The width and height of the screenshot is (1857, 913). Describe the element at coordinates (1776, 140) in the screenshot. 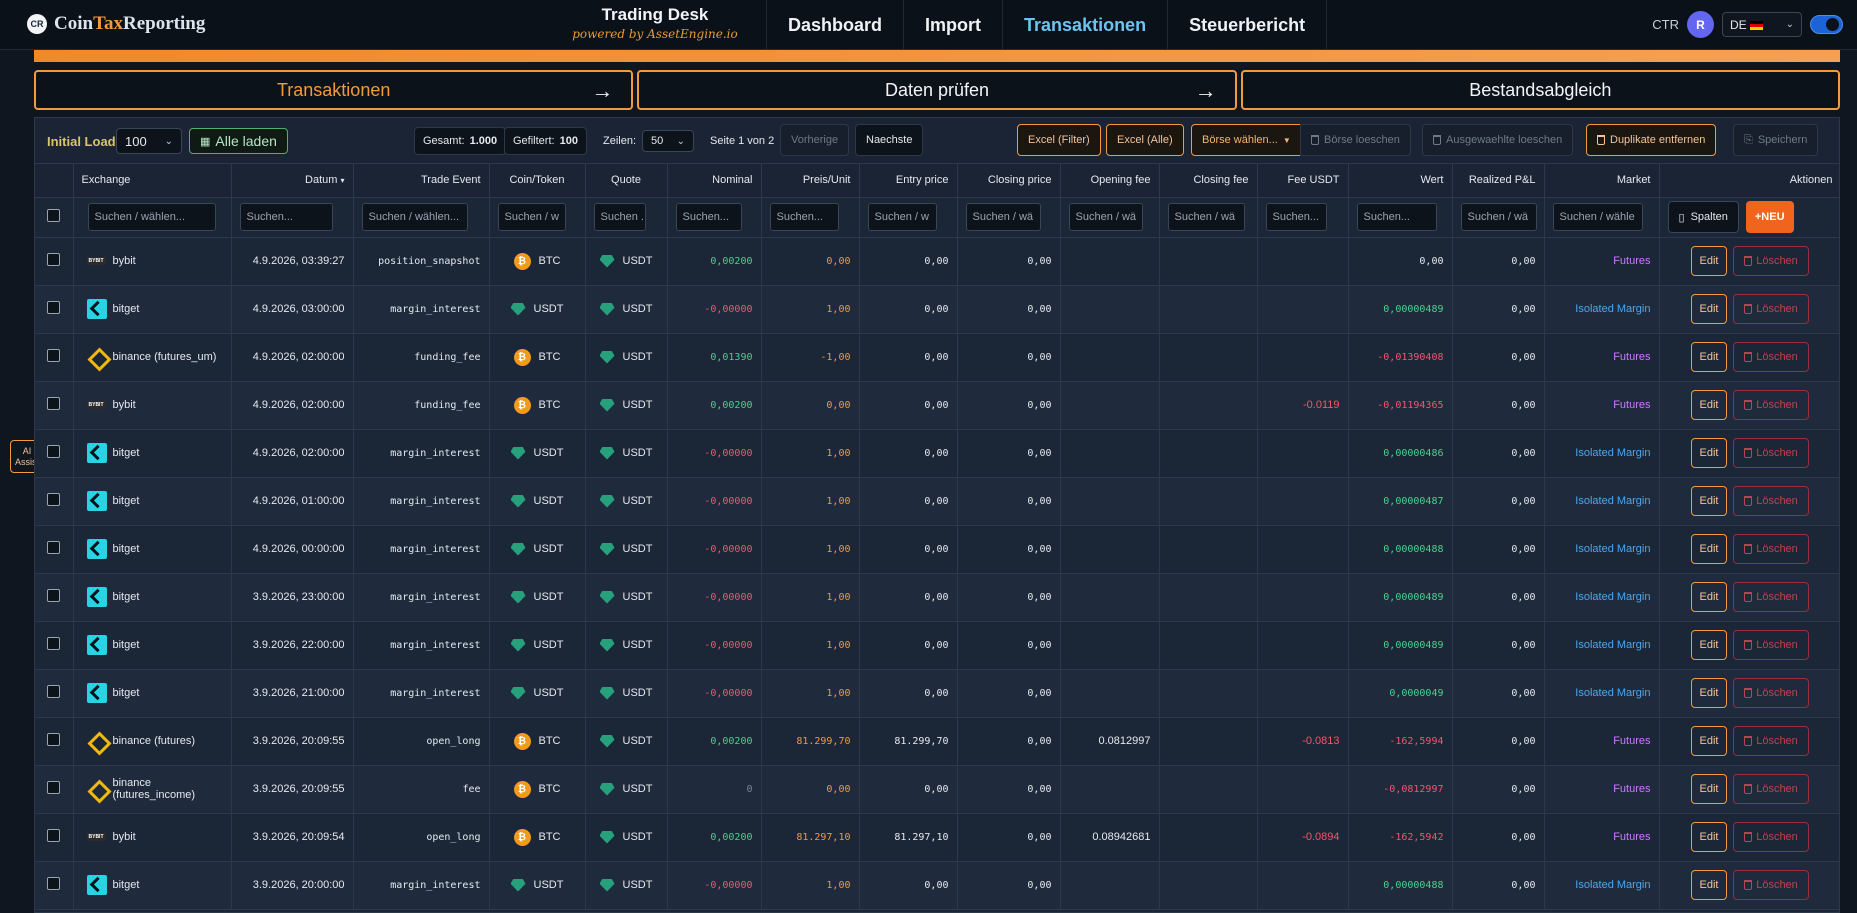

I see `speichern-button: ⎘ Speichern` at that location.